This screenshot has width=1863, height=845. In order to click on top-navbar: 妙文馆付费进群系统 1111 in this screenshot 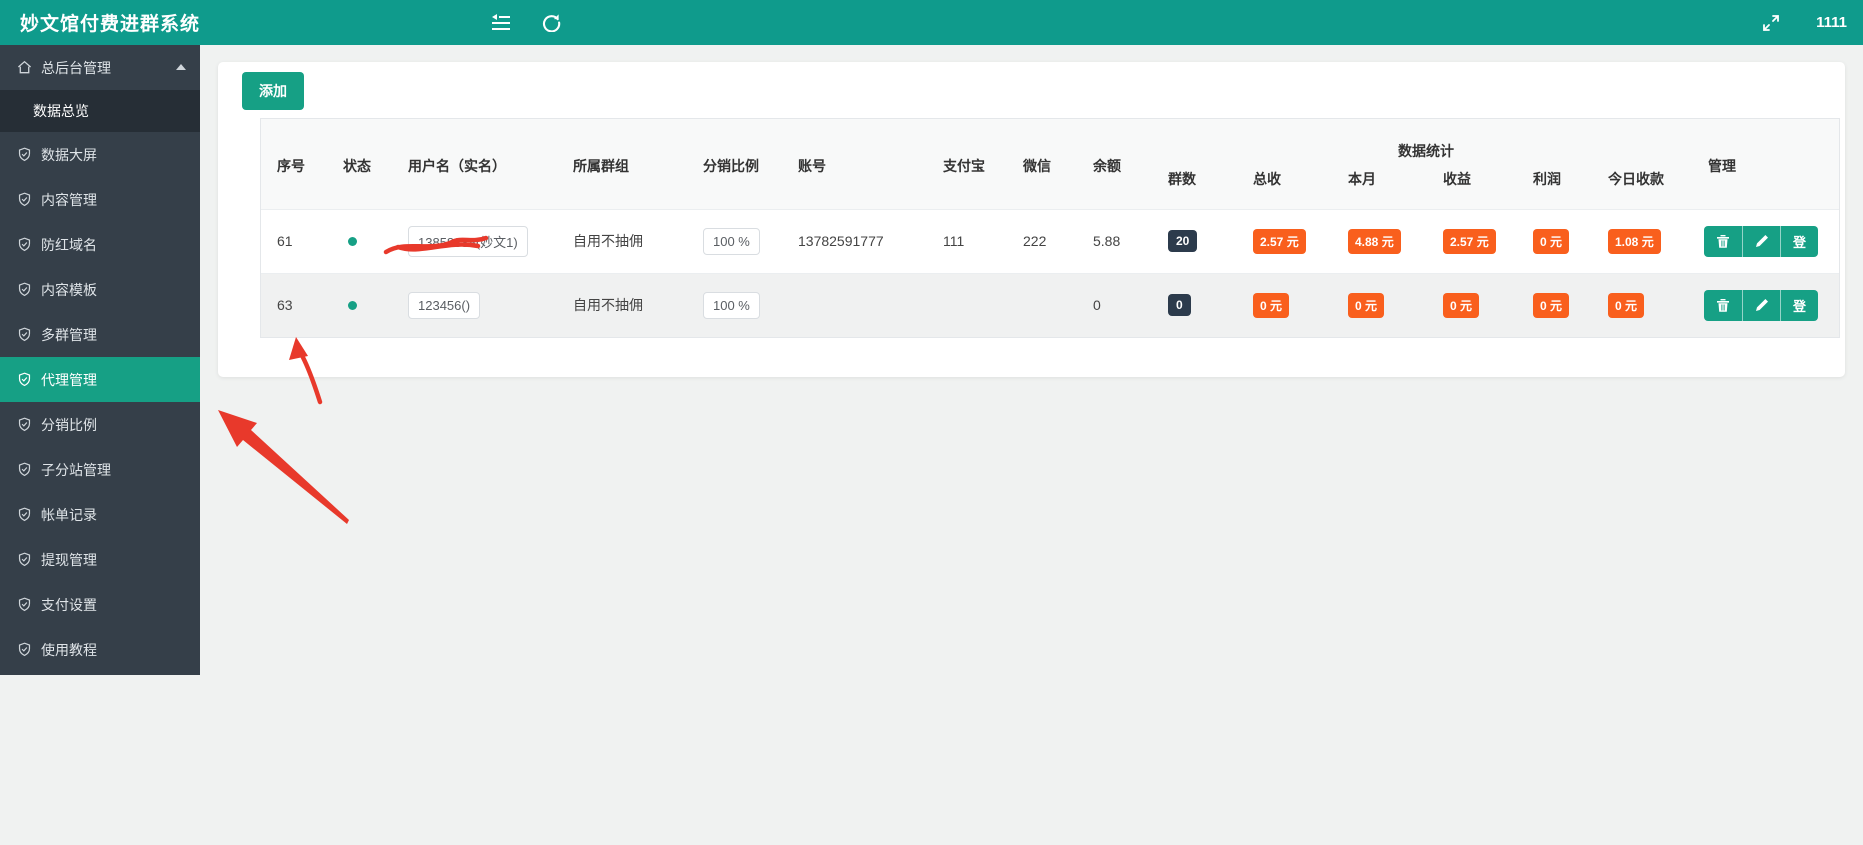, I will do `click(931, 22)`.